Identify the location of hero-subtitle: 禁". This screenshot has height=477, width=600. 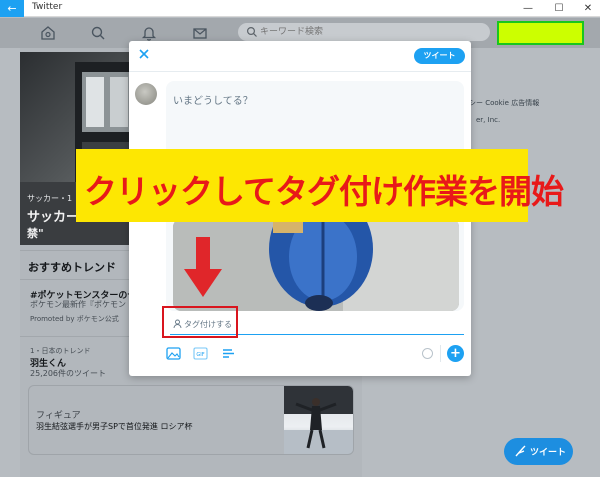
(35, 233).